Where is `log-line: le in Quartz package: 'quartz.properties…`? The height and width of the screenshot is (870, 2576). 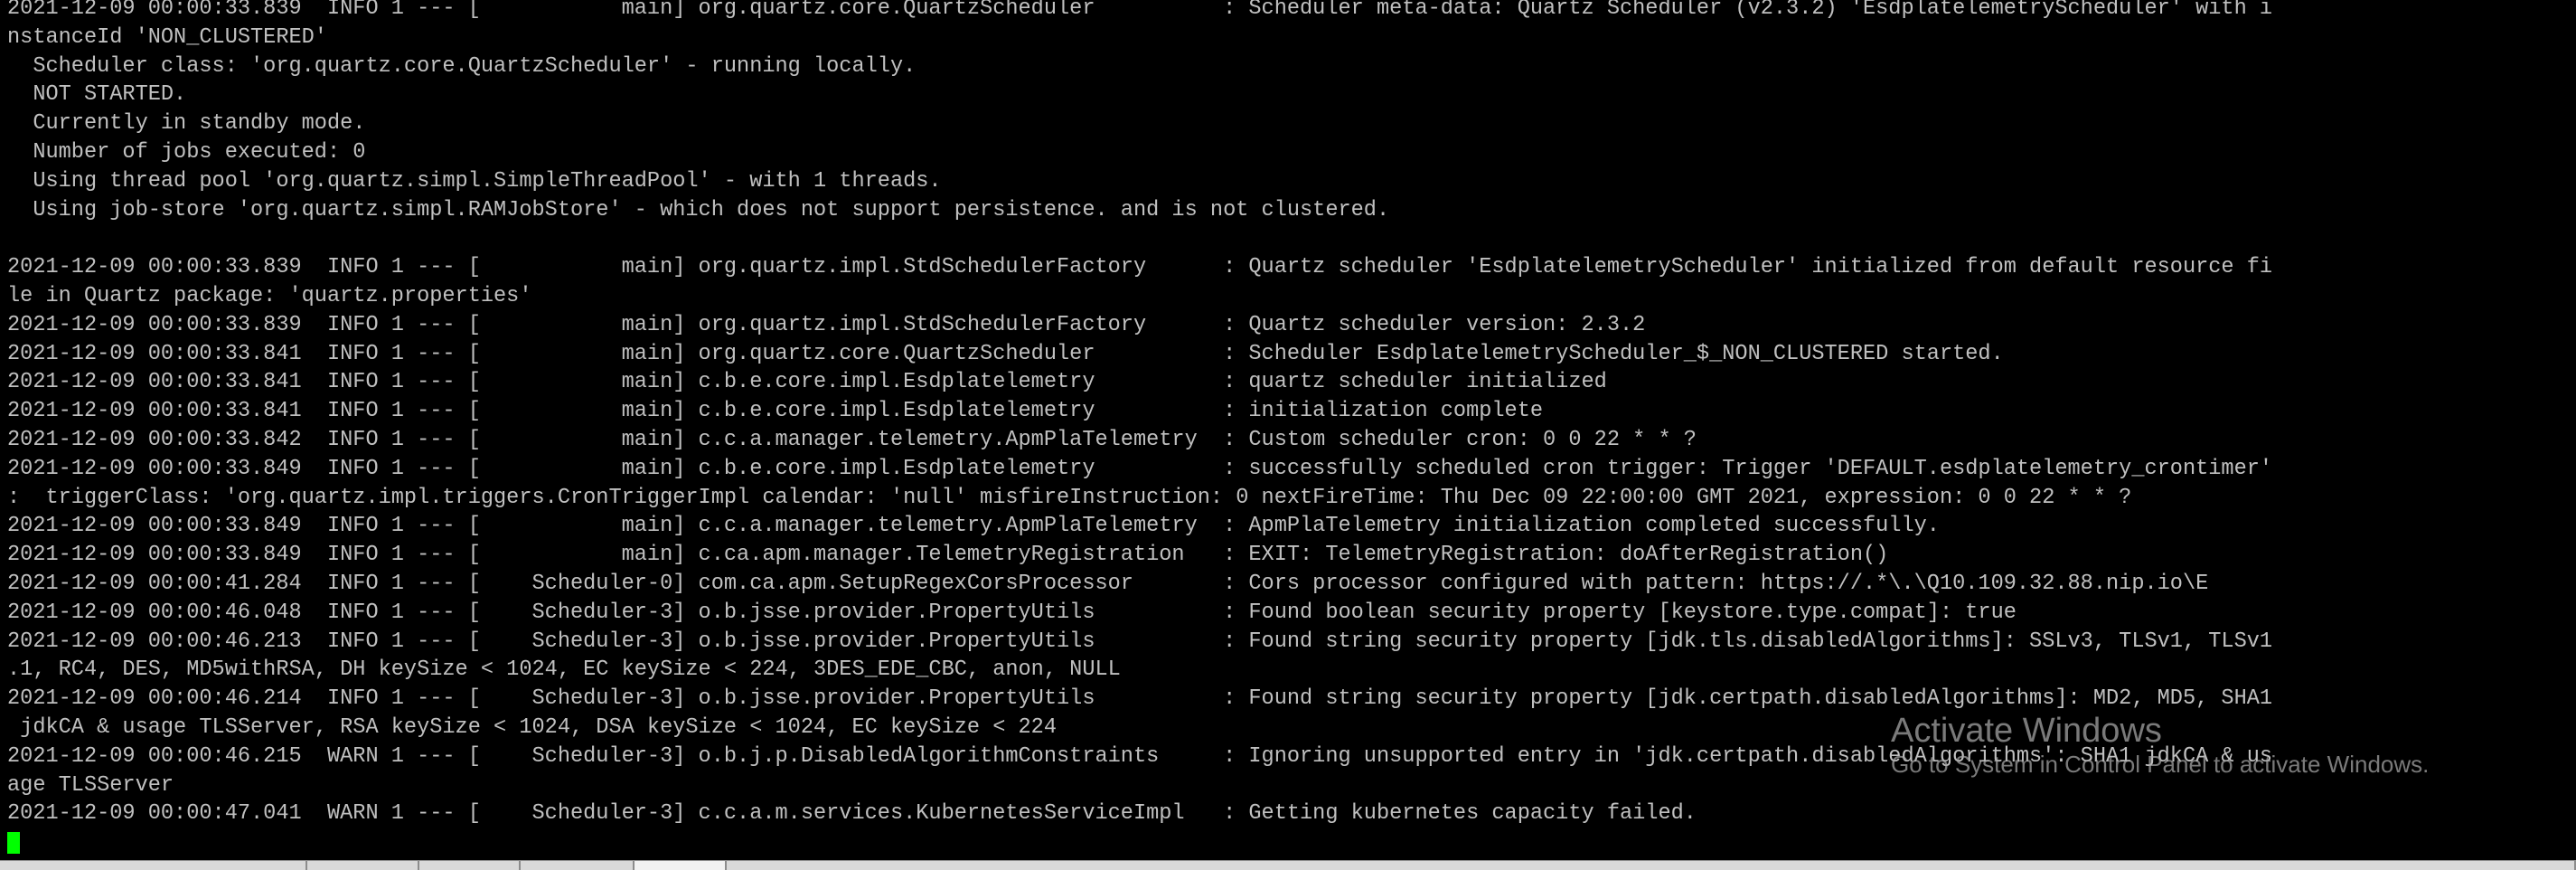 log-line: le in Quartz package: 'quartz.properties… is located at coordinates (270, 295).